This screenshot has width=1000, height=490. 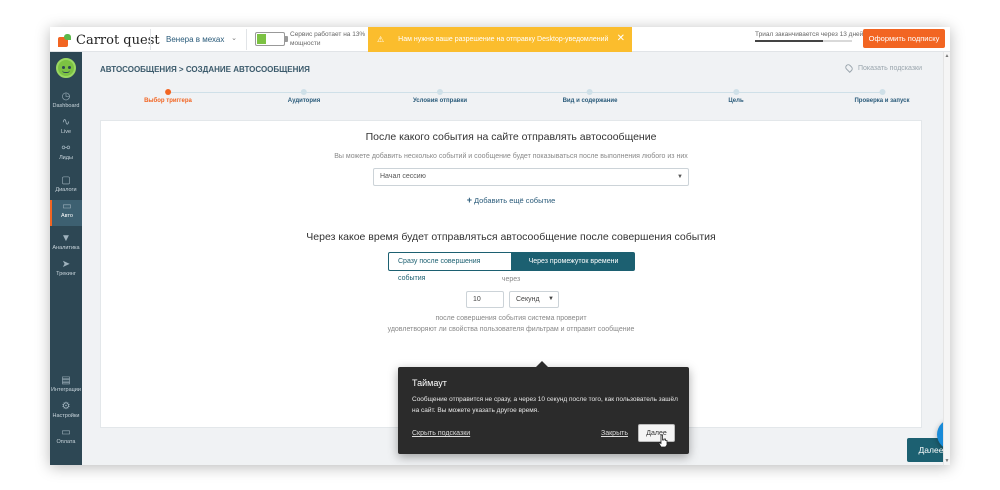 I want to click on add-event-link: + Добавить ещё событие, so click(x=511, y=200).